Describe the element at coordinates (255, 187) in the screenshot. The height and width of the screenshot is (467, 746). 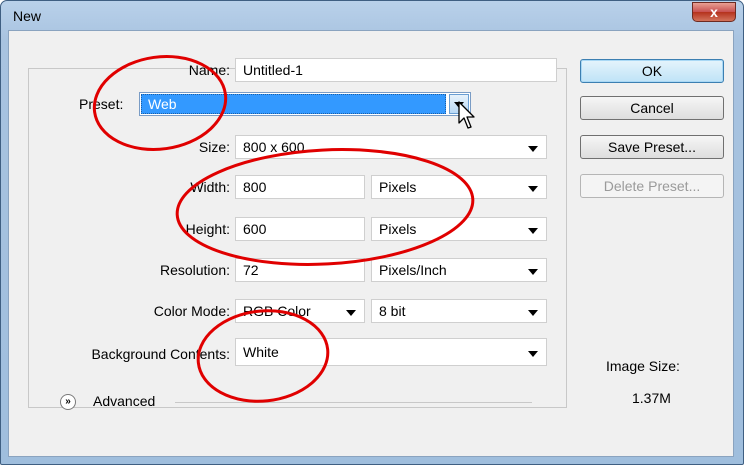
I see `width-value: 800` at that location.